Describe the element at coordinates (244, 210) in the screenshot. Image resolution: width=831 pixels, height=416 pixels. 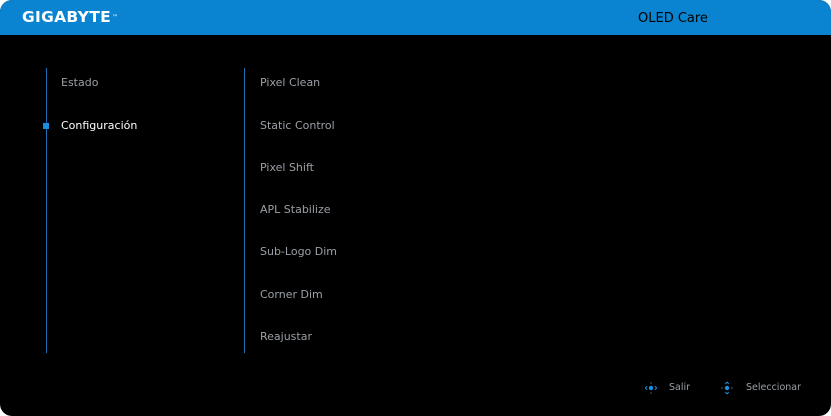
I see `options-divider` at that location.